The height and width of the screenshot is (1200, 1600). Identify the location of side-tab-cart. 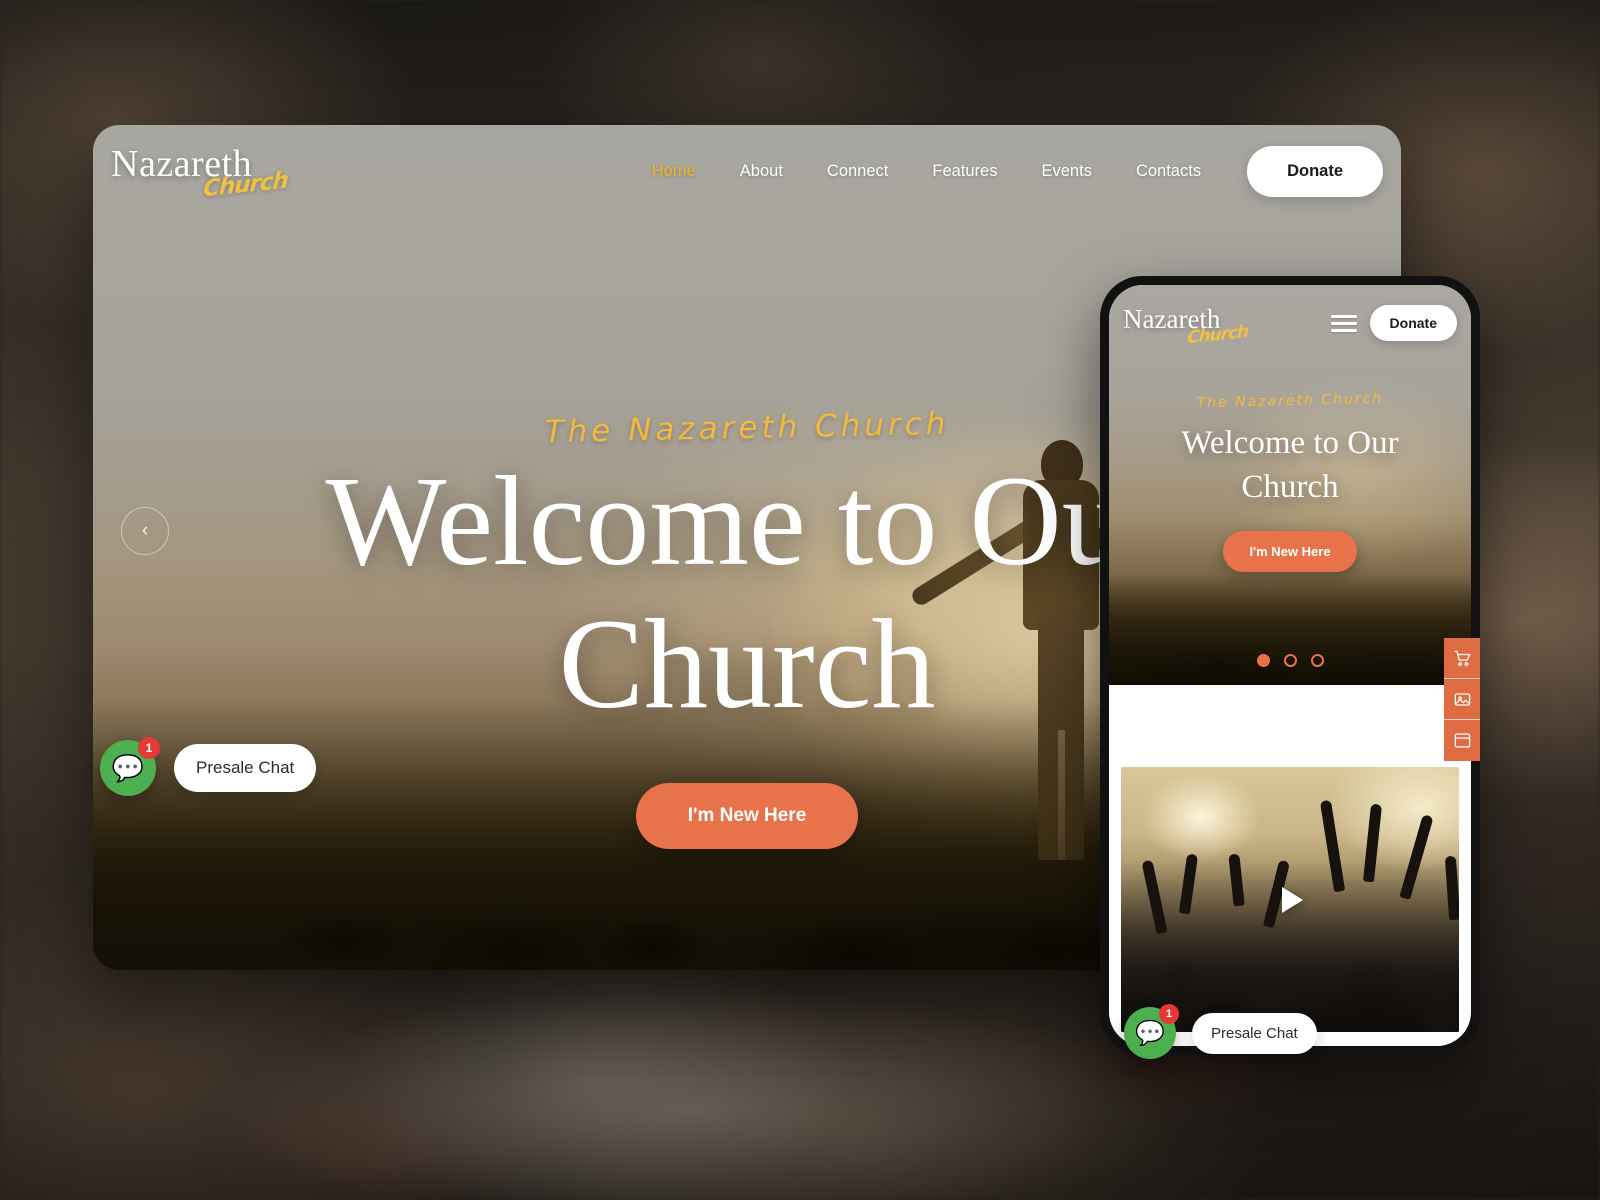
(1462, 658).